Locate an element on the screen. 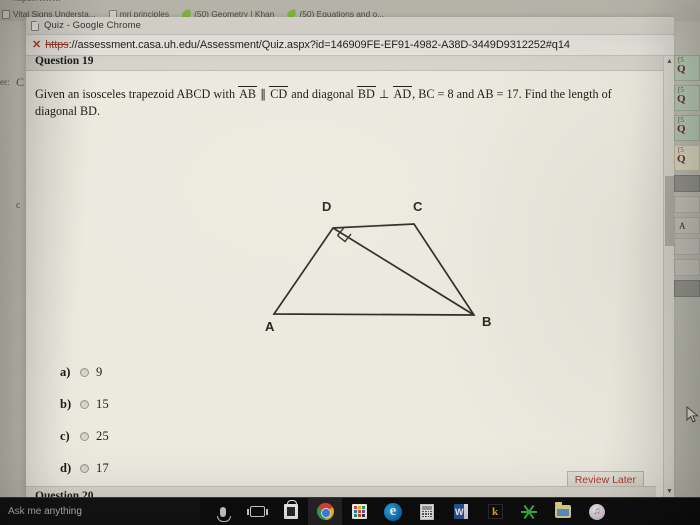 This screenshot has height=525, width=700. edge-glyph: e is located at coordinates (393, 511).